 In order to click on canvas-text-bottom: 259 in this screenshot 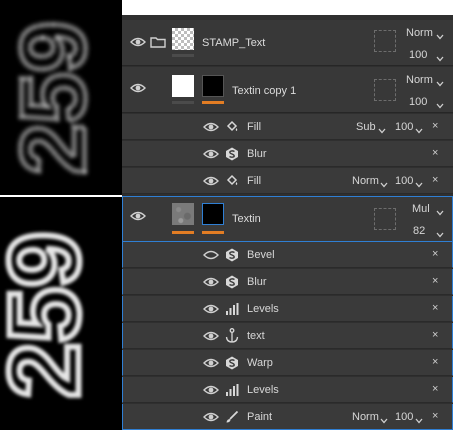, I will do `click(51, 315)`.